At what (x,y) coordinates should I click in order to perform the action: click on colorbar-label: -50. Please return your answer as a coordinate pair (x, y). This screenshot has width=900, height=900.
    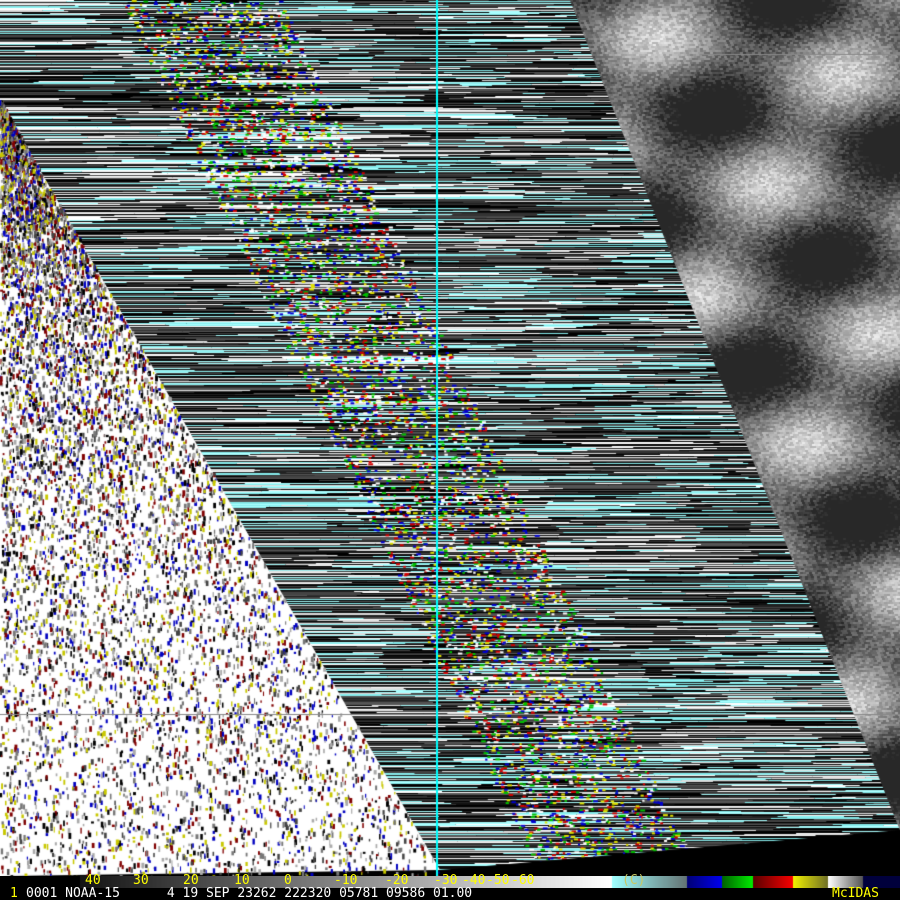
    Looking at the image, I should click on (498, 880).